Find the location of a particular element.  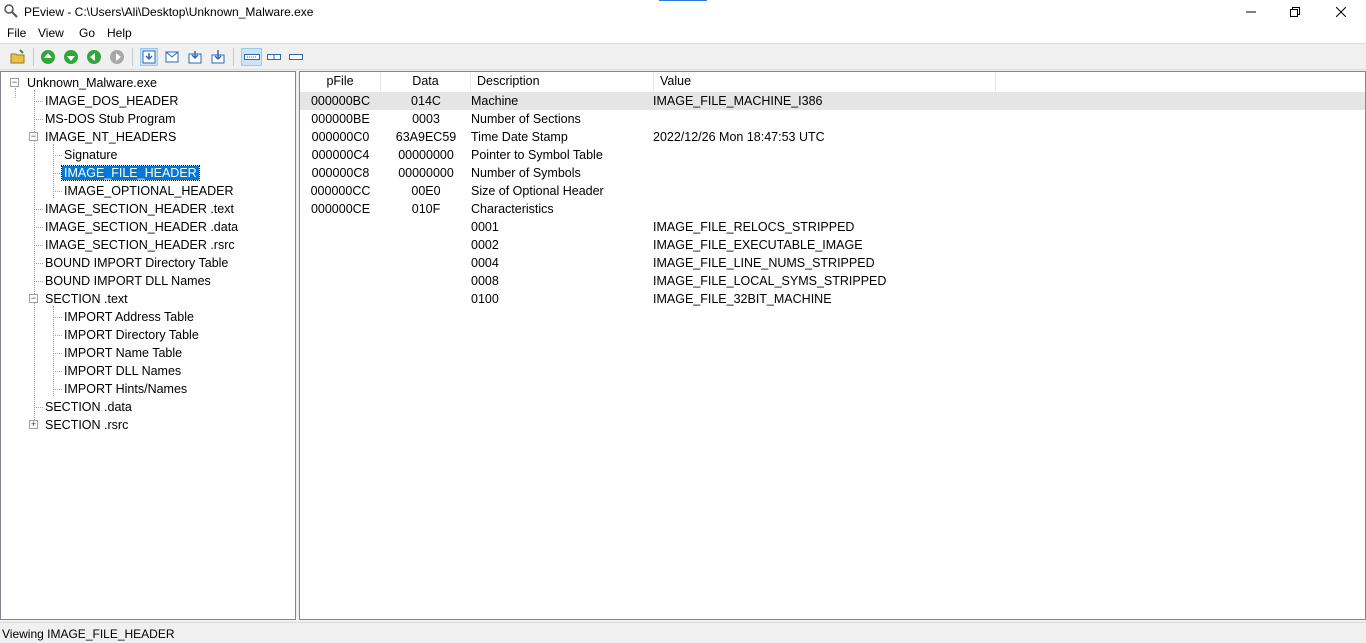

tree-item-image-dos-header: IMAGE_DOS_HEADER is located at coordinates (111, 101).